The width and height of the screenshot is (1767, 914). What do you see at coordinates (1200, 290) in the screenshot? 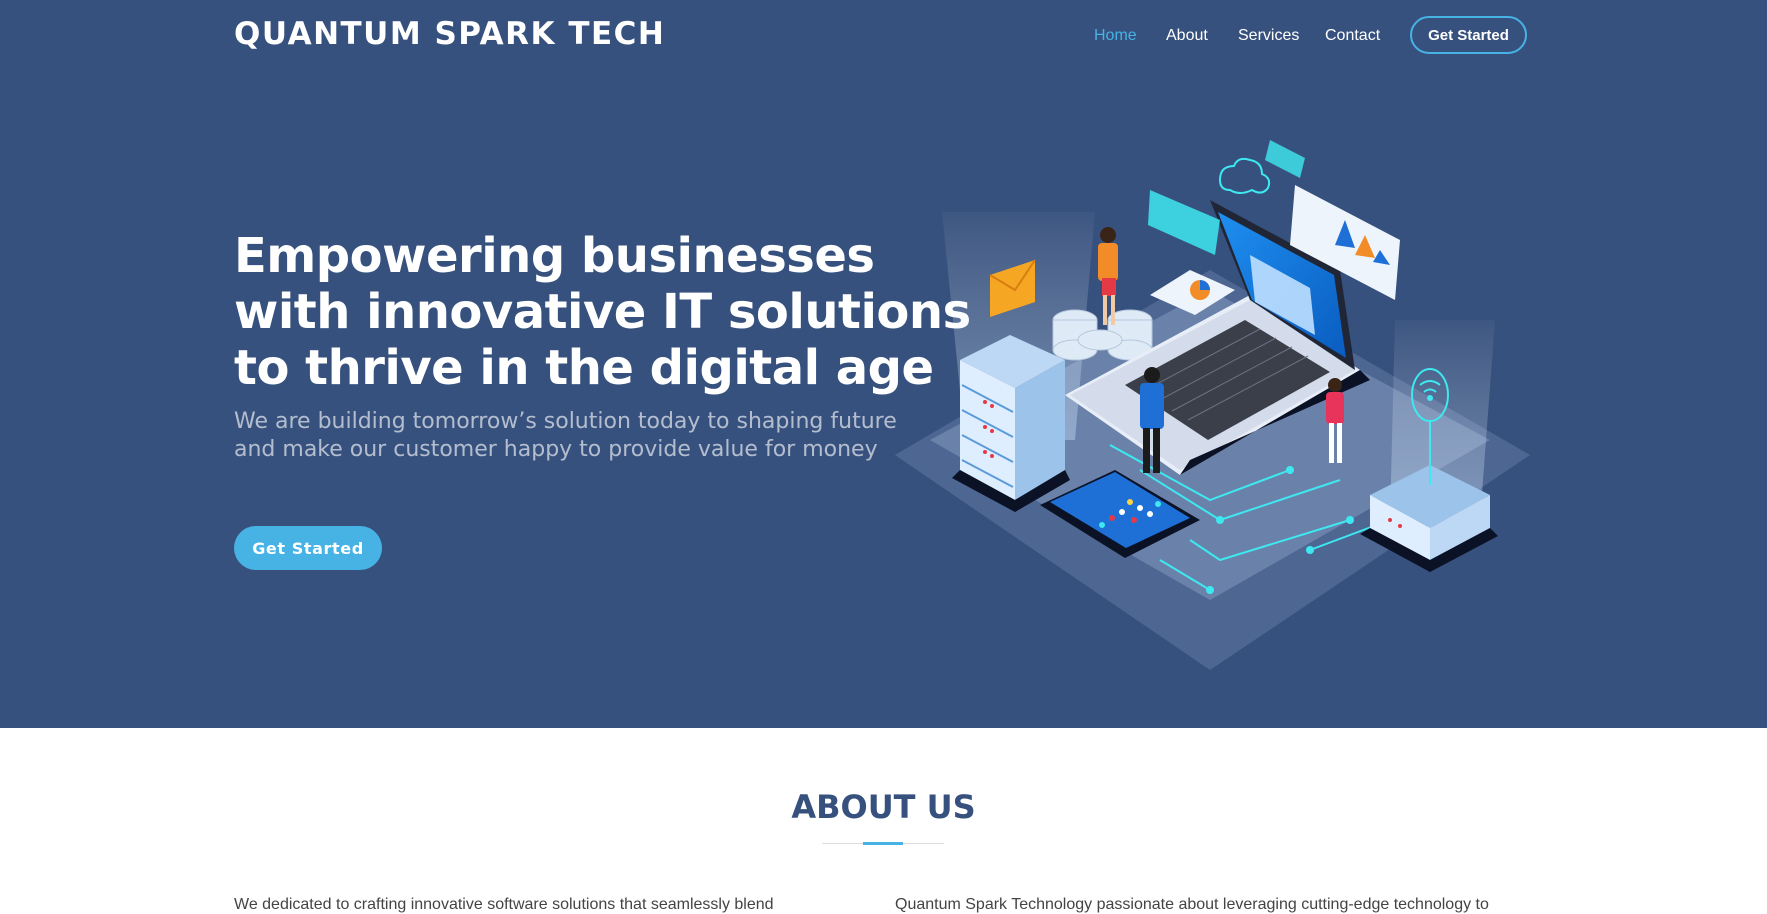
I see `chart-icon` at bounding box center [1200, 290].